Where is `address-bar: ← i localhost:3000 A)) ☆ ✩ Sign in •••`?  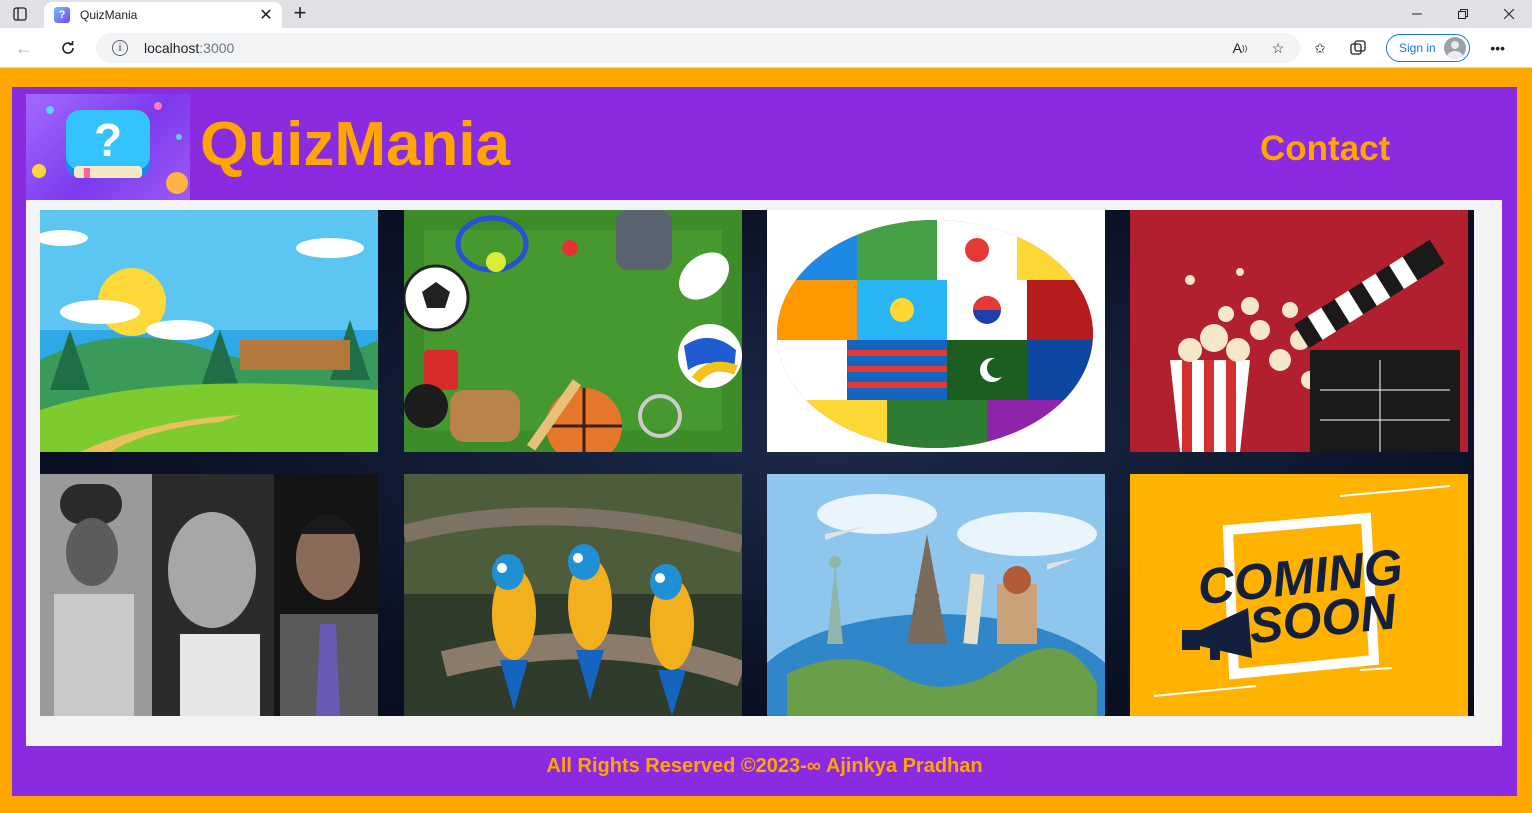
address-bar: ← i localhost:3000 A)) ☆ ✩ Sign in ••• is located at coordinates (766, 48).